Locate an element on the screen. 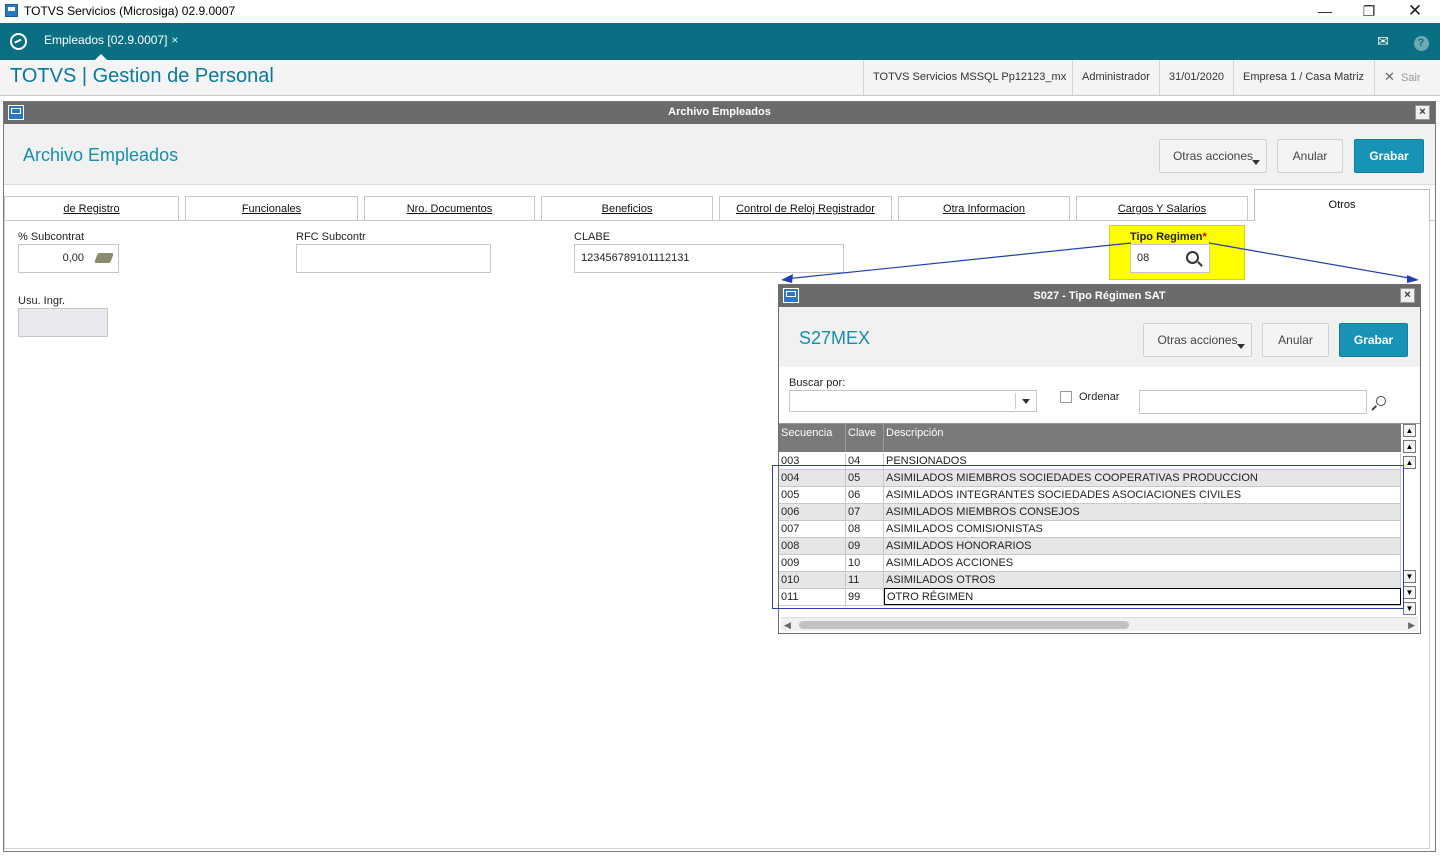 This screenshot has height=856, width=1440. table-row: 003 04 PENSIONADOS is located at coordinates (1090, 461).